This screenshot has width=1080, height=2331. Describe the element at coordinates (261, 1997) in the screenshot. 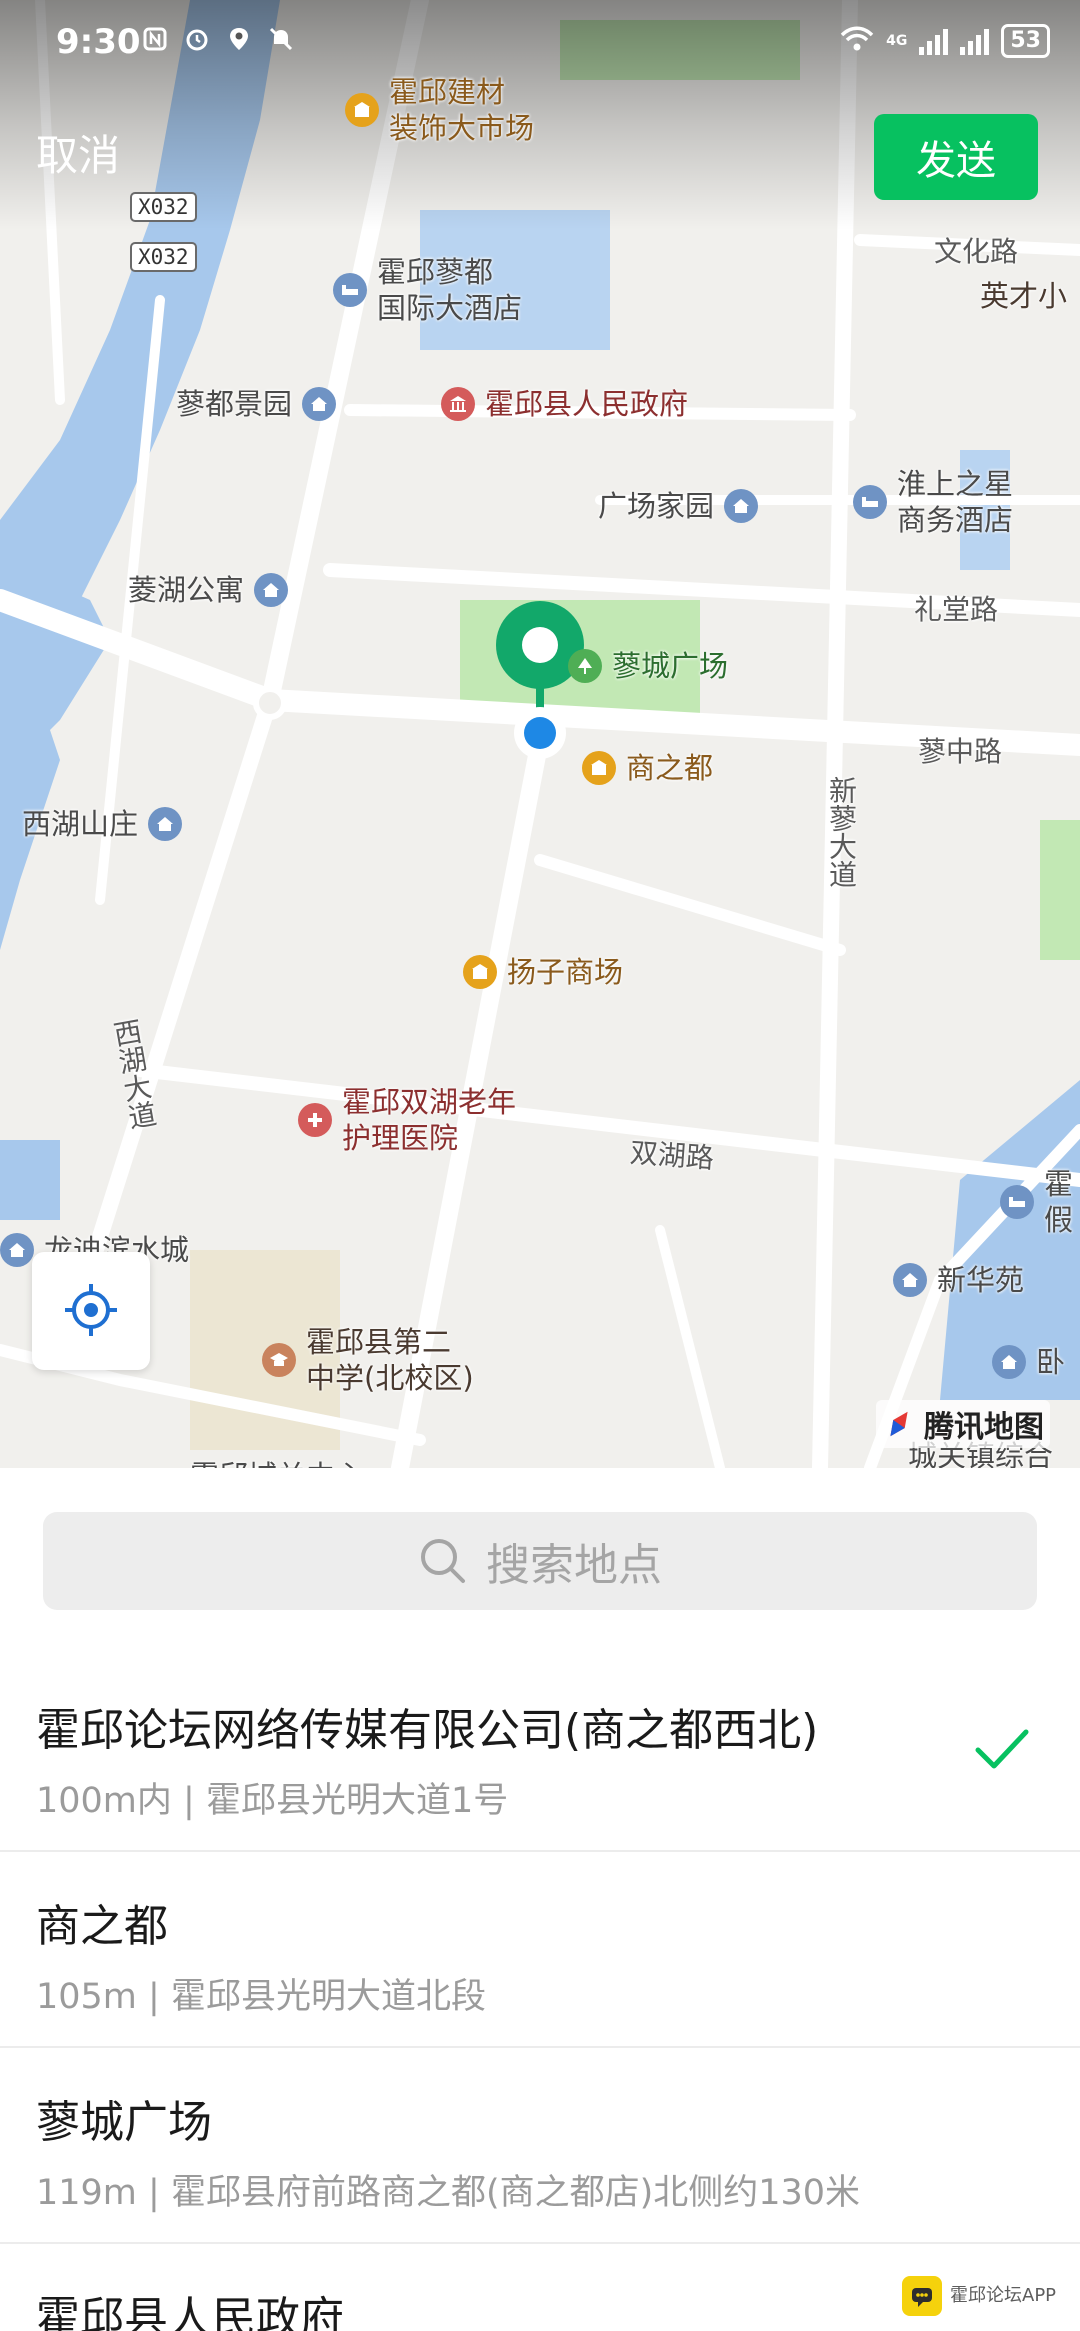

I see `result-address: 105m | 霍邱县光明大道北段` at that location.